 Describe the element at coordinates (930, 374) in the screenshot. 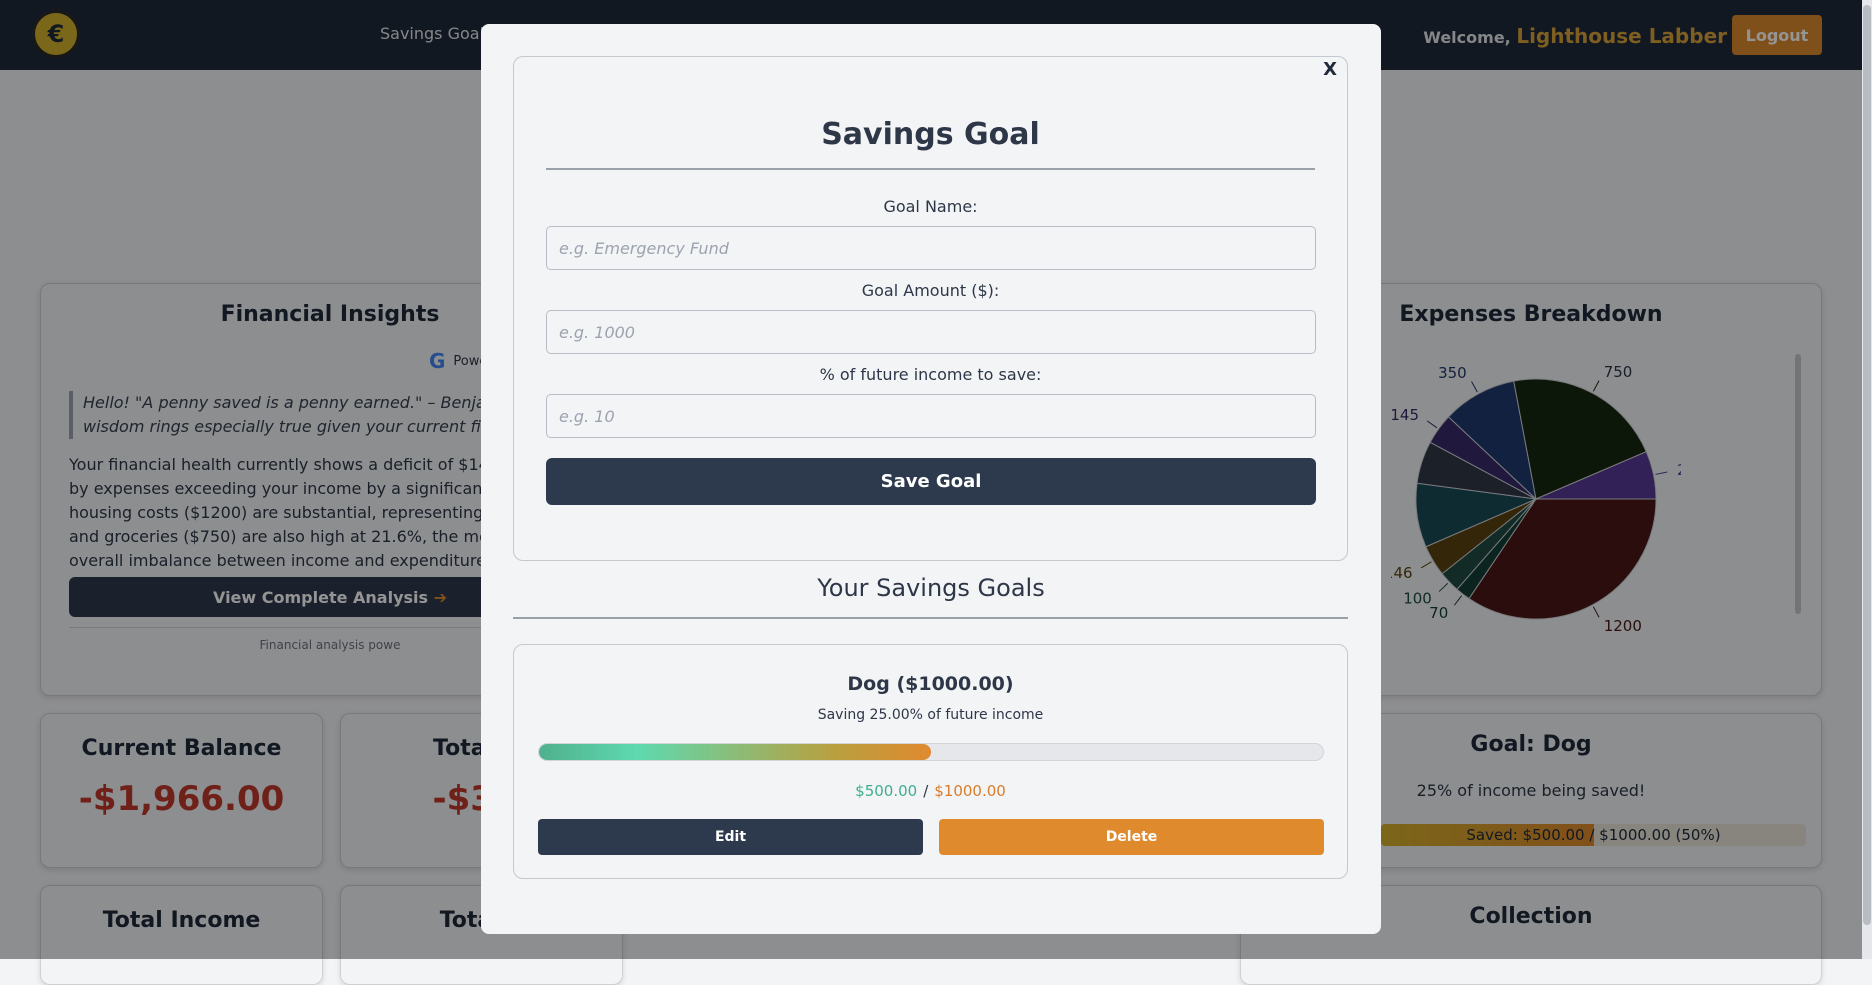

I see `percent-income-label: % of future income to save:` at that location.